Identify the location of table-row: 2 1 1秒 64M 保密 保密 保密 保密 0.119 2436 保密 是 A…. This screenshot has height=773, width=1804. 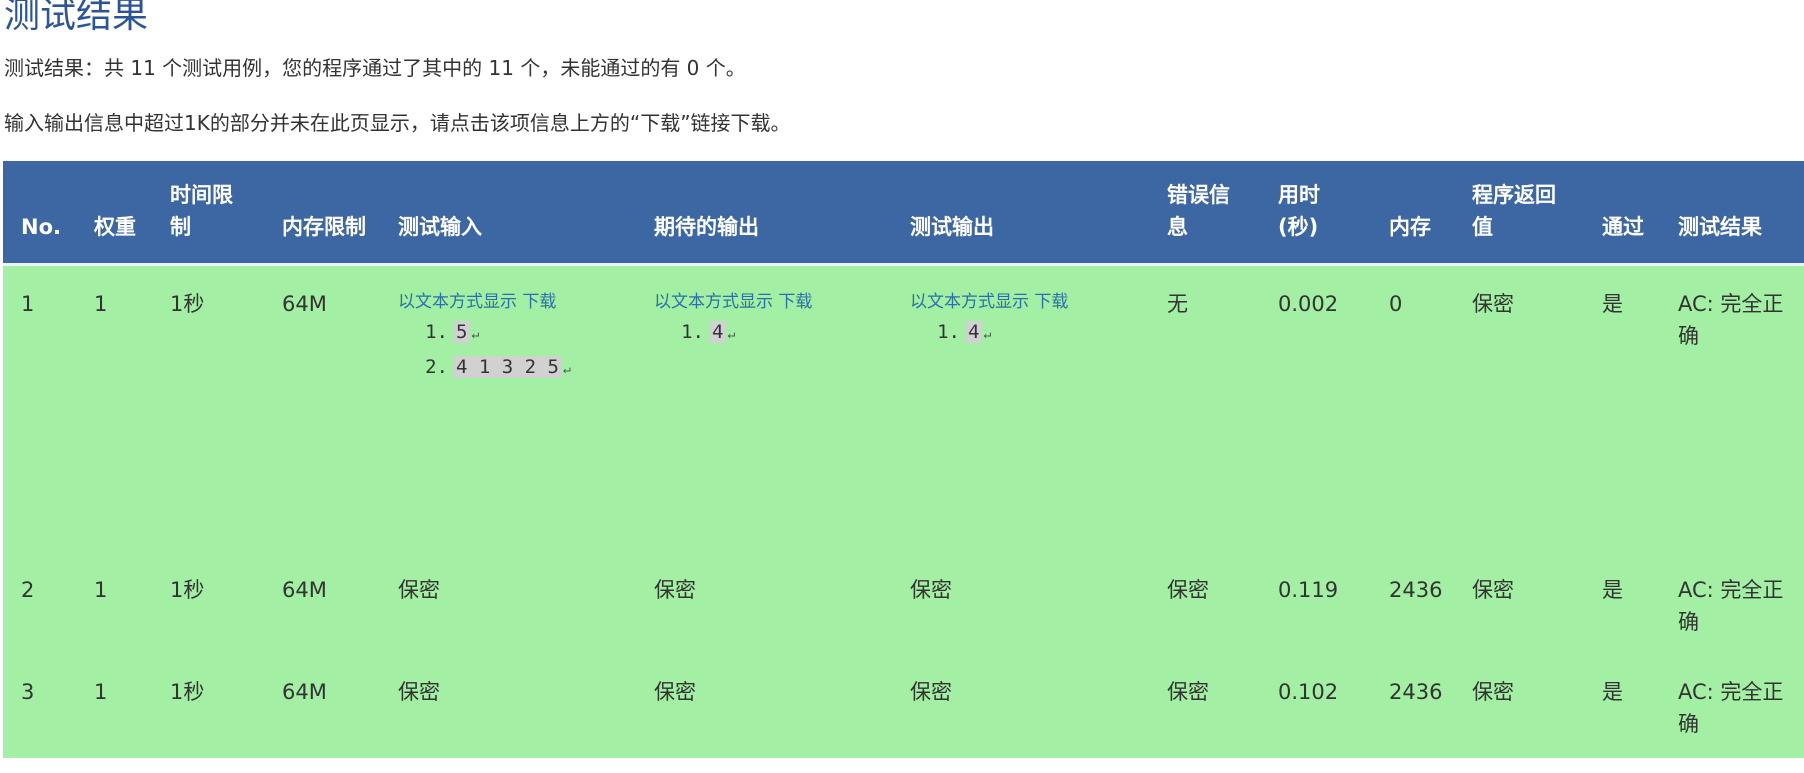
(903, 603).